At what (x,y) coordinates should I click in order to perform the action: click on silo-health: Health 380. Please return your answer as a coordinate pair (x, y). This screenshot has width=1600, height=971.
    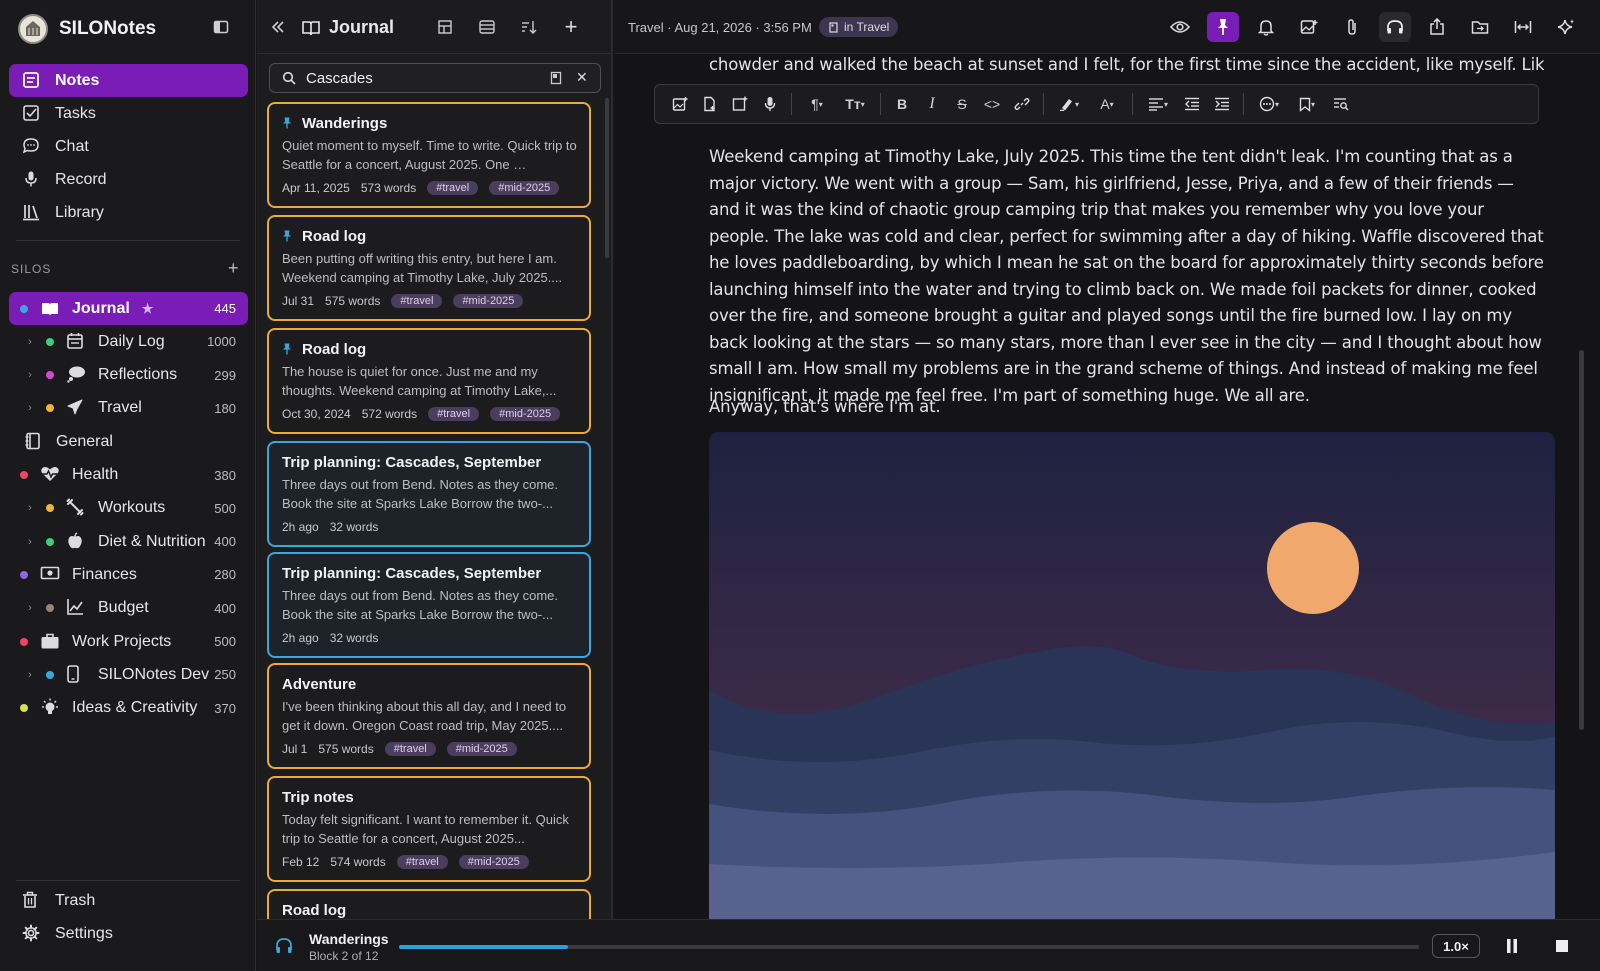
    Looking at the image, I should click on (128, 475).